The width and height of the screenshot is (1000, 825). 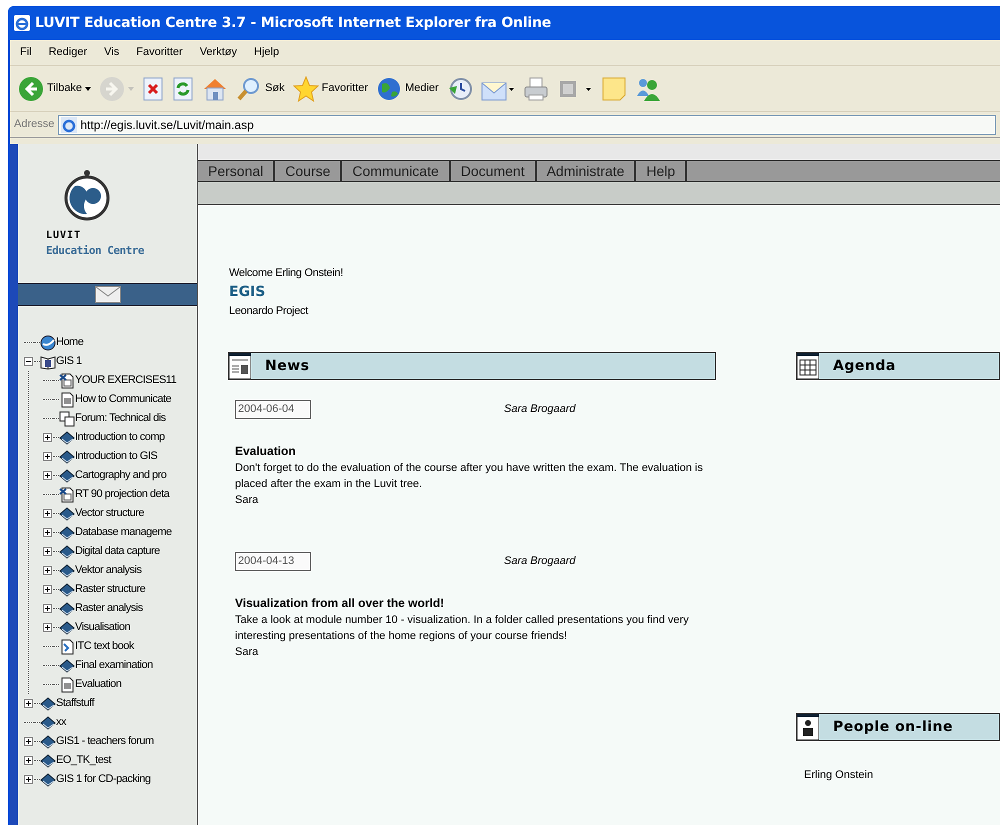 What do you see at coordinates (273, 409) in the screenshot?
I see `date-label: 2004-06-04` at bounding box center [273, 409].